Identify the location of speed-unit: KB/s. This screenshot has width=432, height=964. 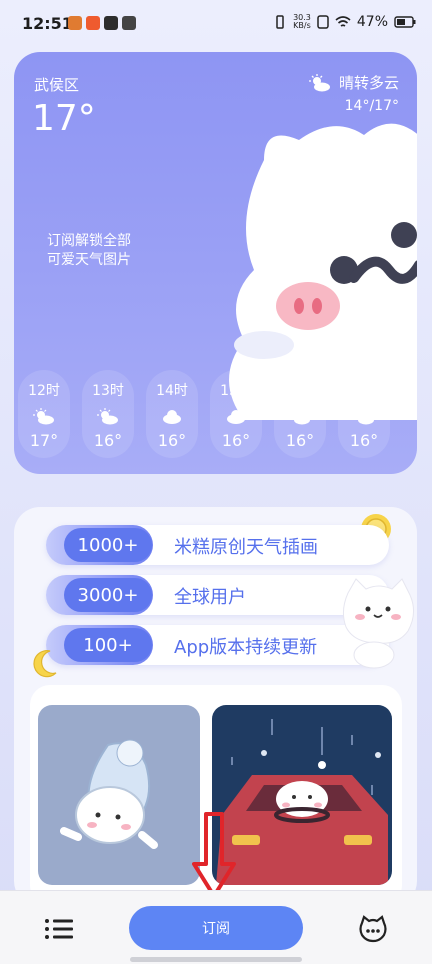
(302, 25).